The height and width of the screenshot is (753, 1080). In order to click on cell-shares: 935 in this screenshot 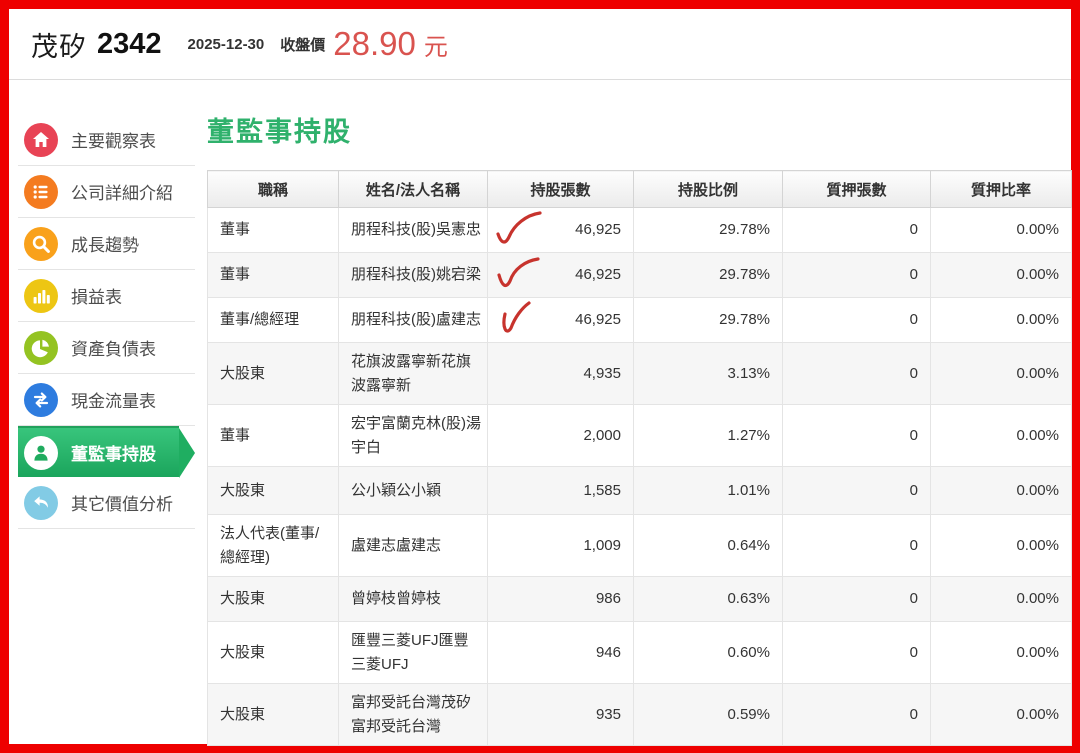, I will do `click(560, 714)`.